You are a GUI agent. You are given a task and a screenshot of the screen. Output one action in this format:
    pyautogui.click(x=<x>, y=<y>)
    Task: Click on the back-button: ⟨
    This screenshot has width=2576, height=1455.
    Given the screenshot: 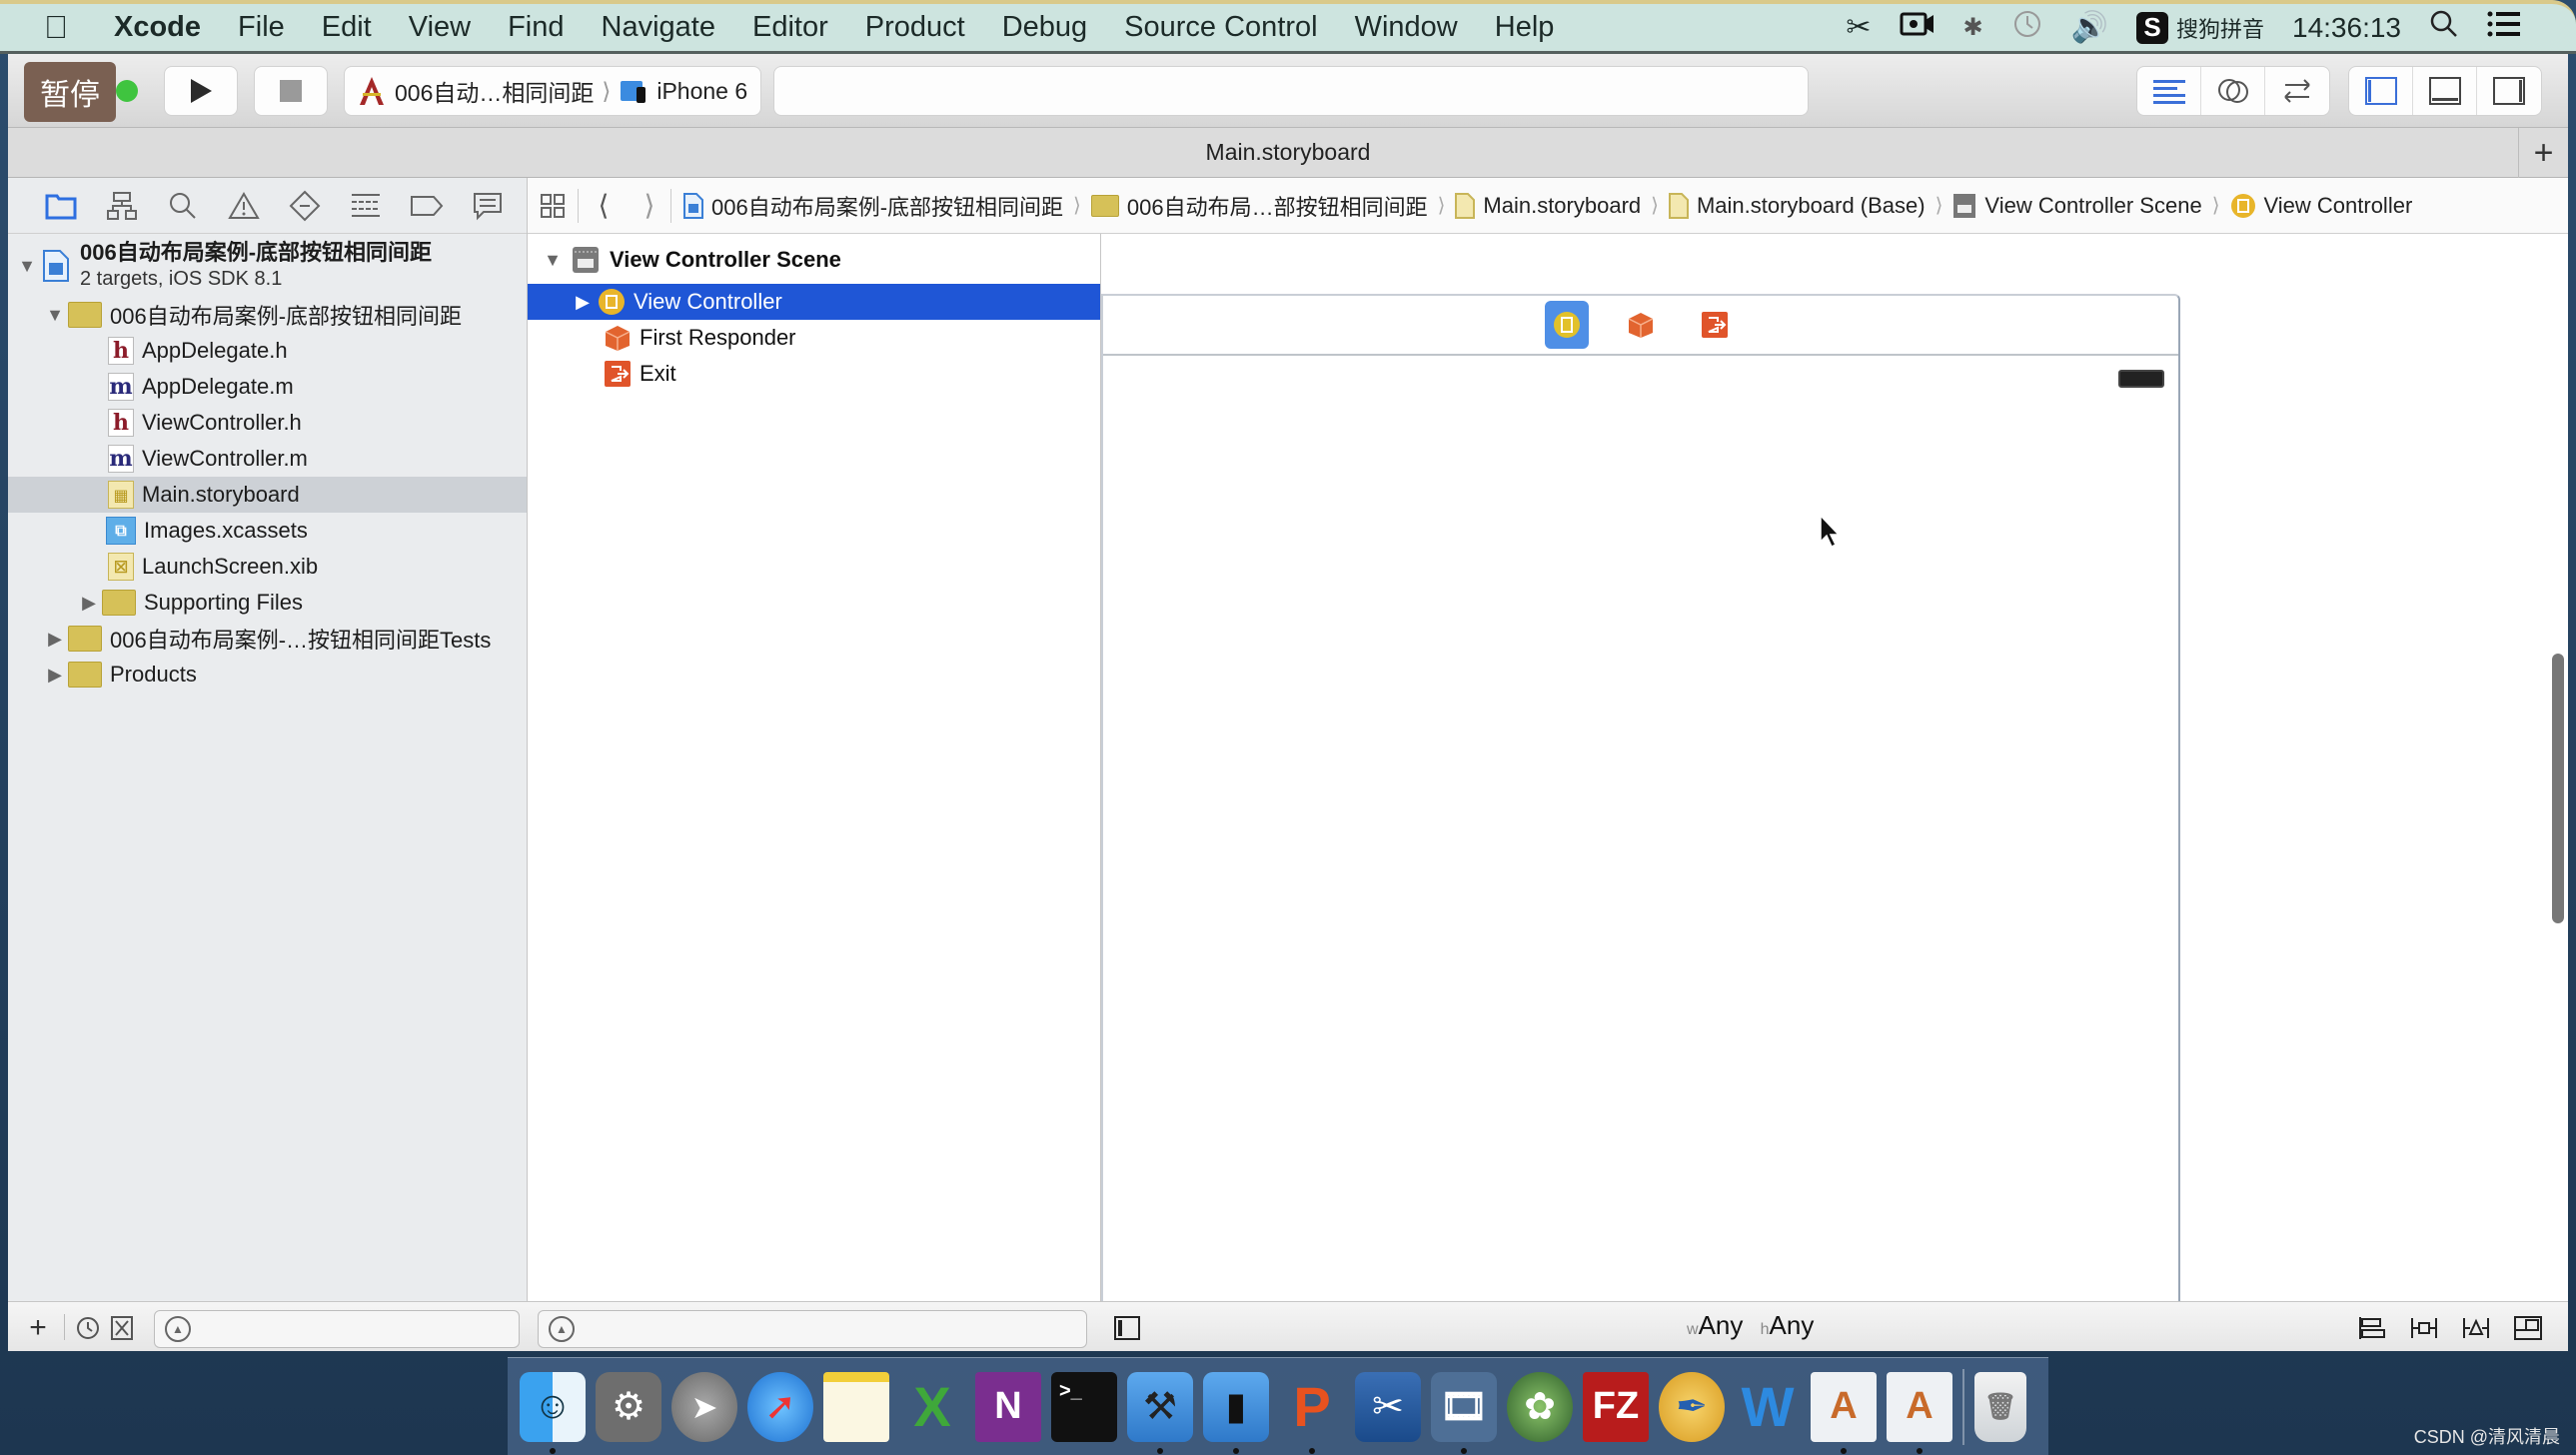 What is the action you would take?
    pyautogui.click(x=604, y=205)
    